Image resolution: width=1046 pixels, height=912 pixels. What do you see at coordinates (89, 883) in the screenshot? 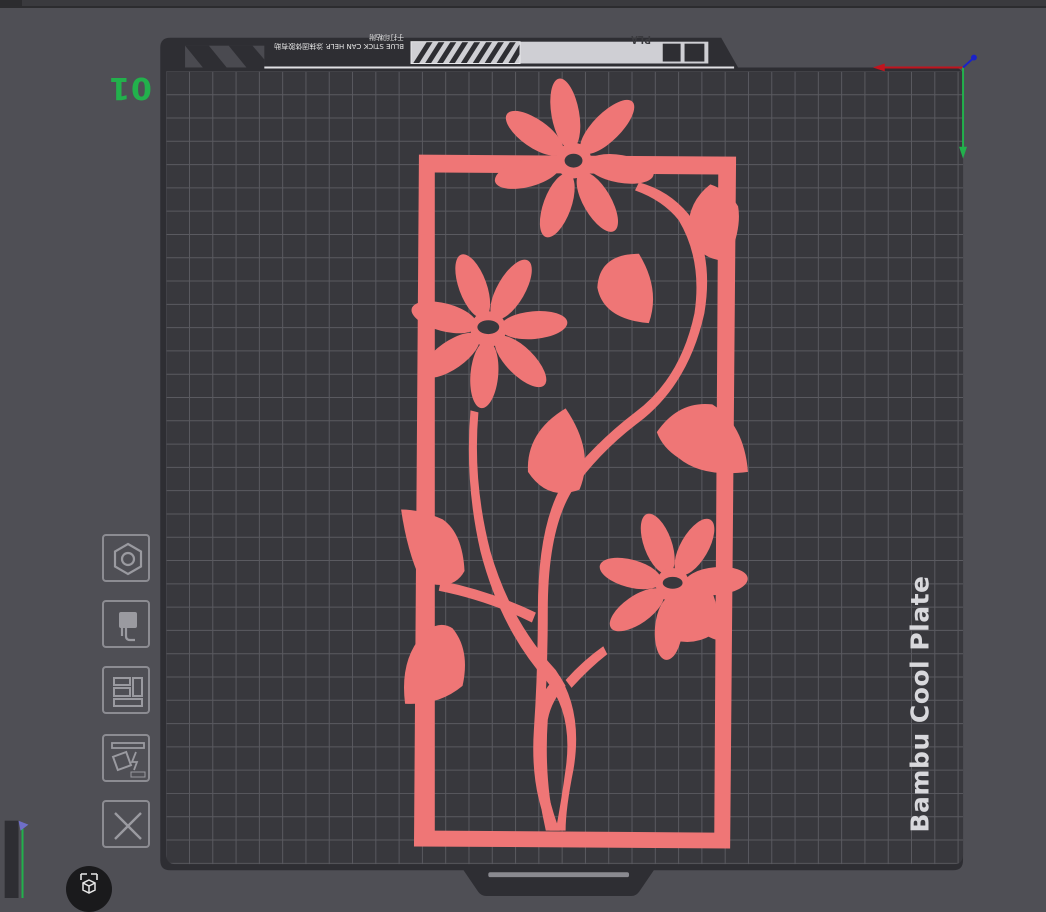
I see `cube-view-icon` at bounding box center [89, 883].